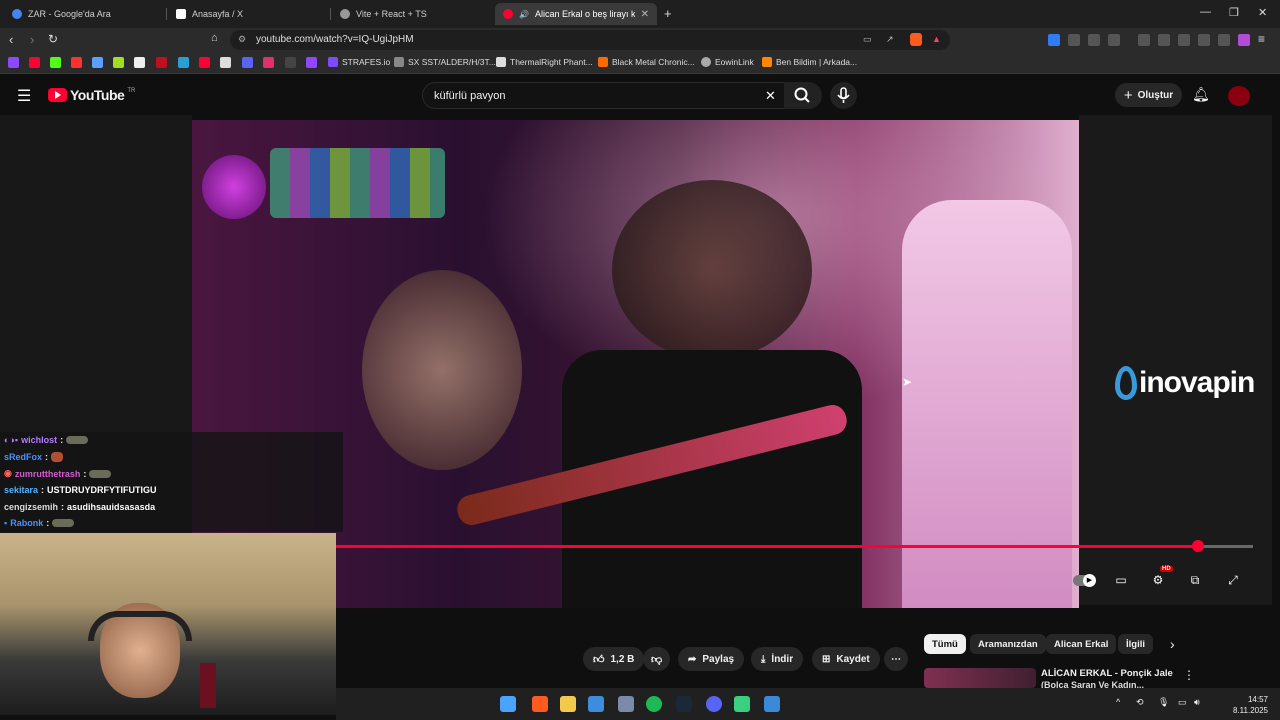  Describe the element at coordinates (24, 96) in the screenshot. I see `hamburger-menu-icon: ☰` at that location.